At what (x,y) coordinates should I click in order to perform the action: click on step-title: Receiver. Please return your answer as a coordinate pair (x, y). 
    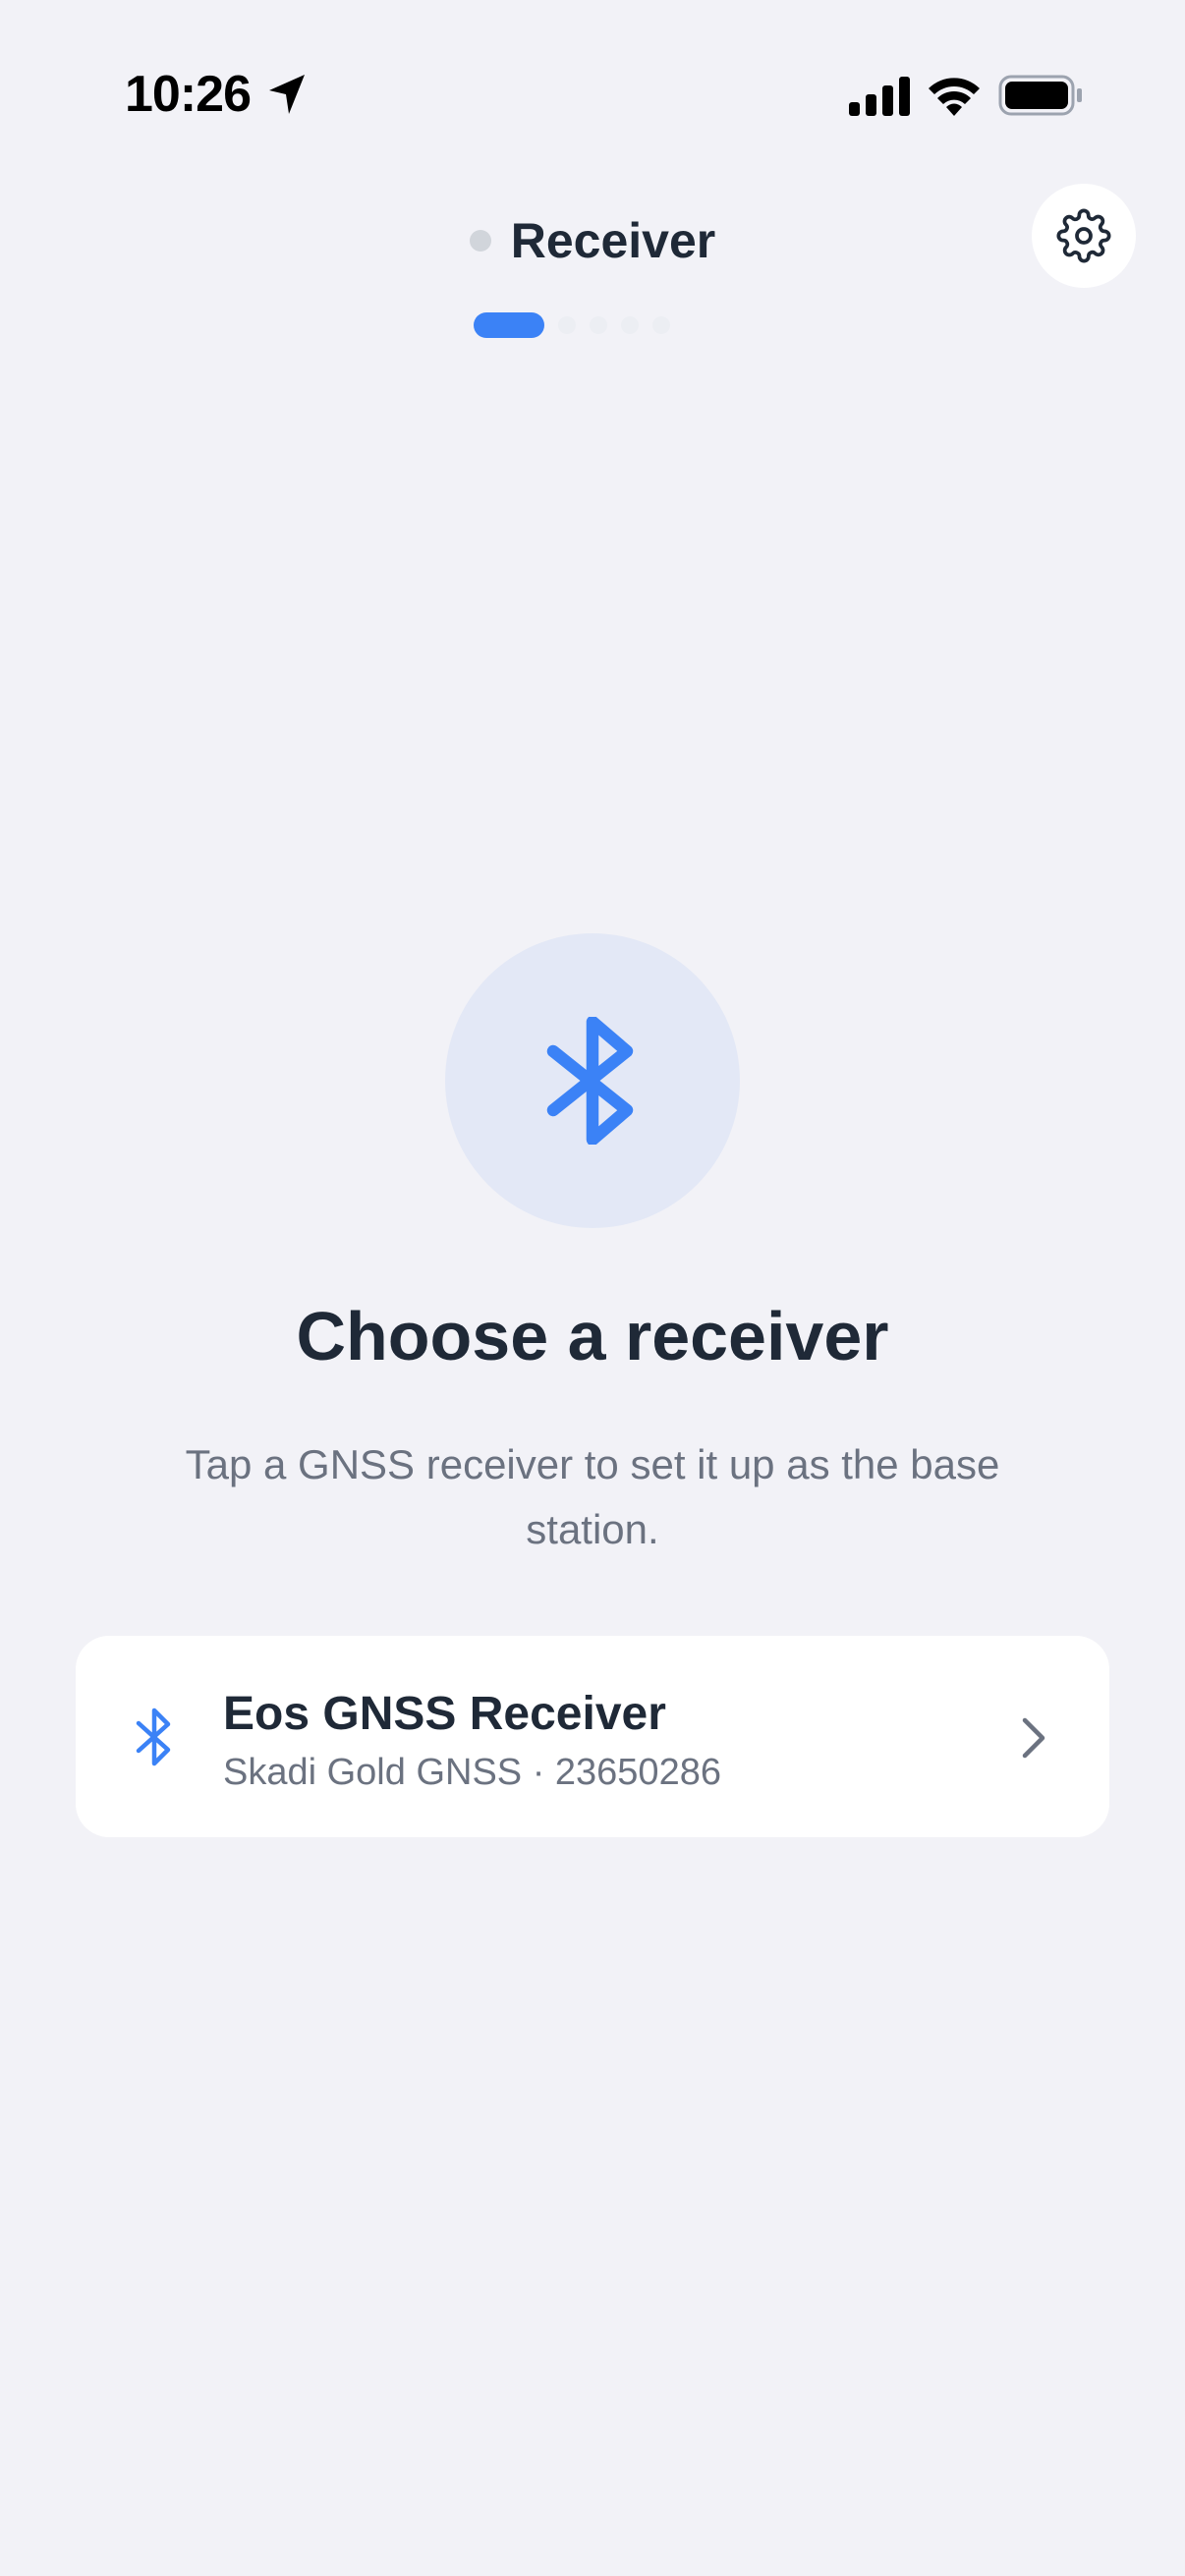
    Looking at the image, I should click on (613, 240).